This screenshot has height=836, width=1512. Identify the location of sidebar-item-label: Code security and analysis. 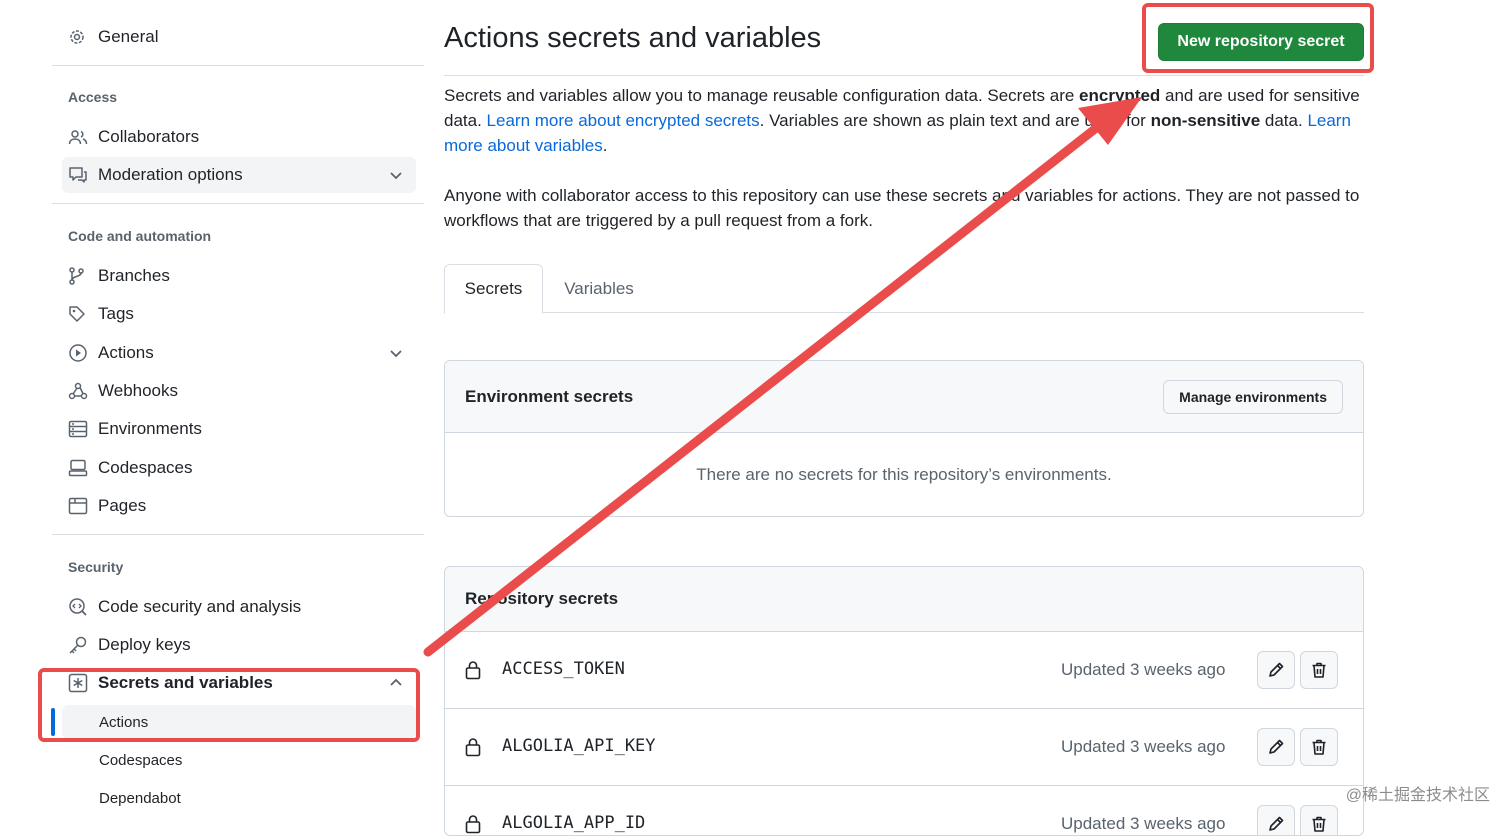
(200, 606).